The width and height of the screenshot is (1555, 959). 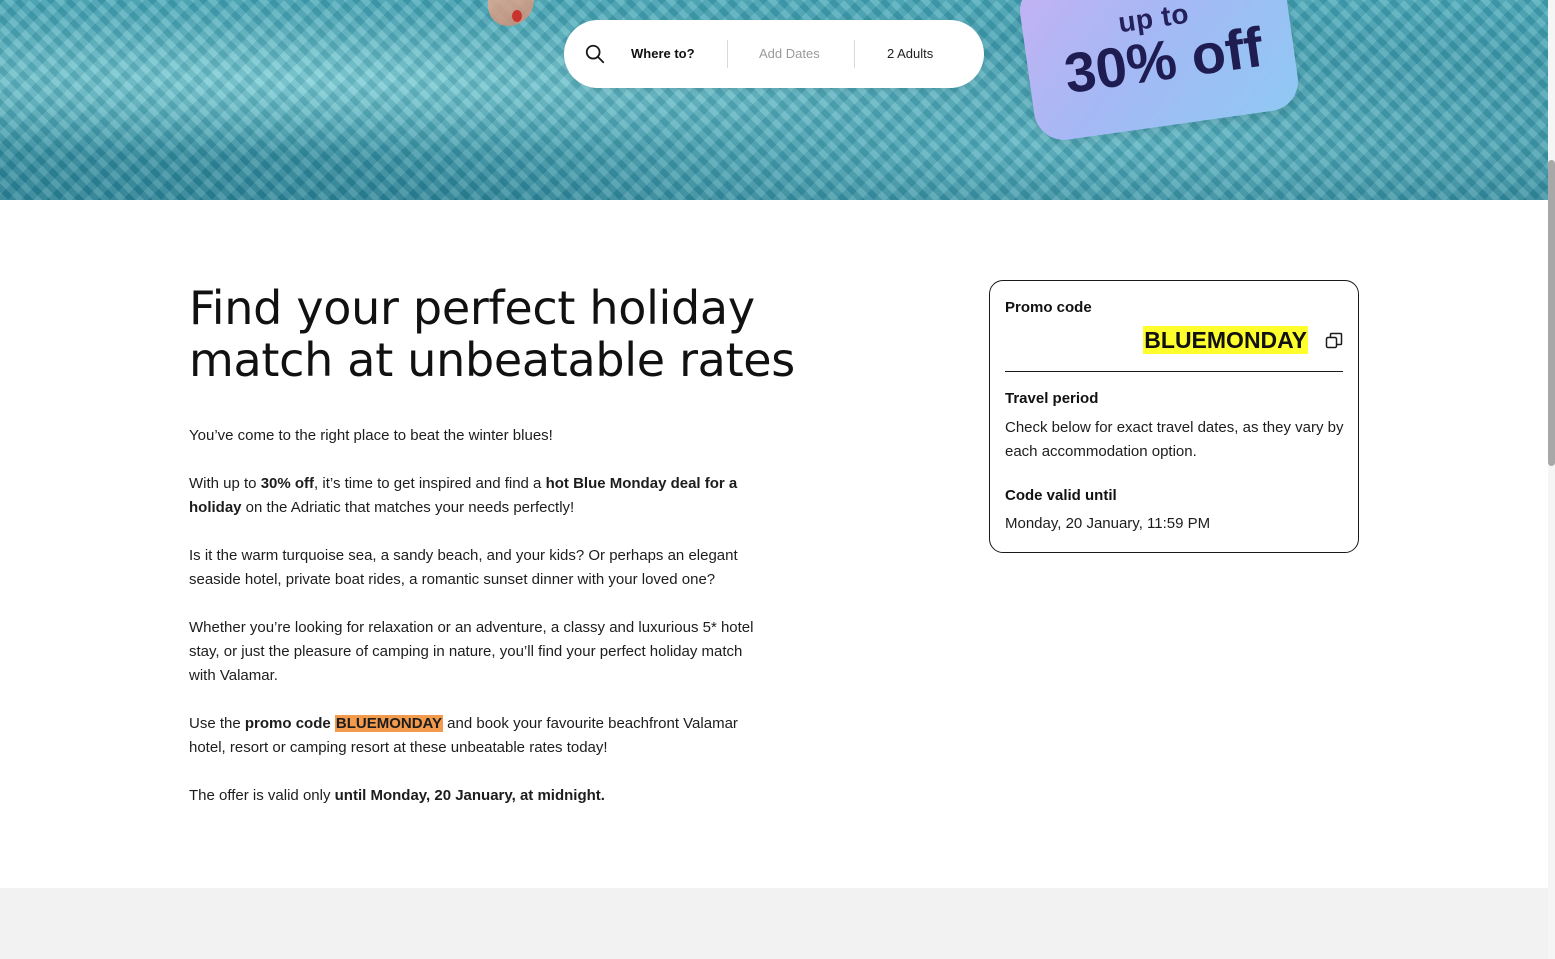 What do you see at coordinates (1163, 60) in the screenshot?
I see `sticker-percent-text: 30% off` at bounding box center [1163, 60].